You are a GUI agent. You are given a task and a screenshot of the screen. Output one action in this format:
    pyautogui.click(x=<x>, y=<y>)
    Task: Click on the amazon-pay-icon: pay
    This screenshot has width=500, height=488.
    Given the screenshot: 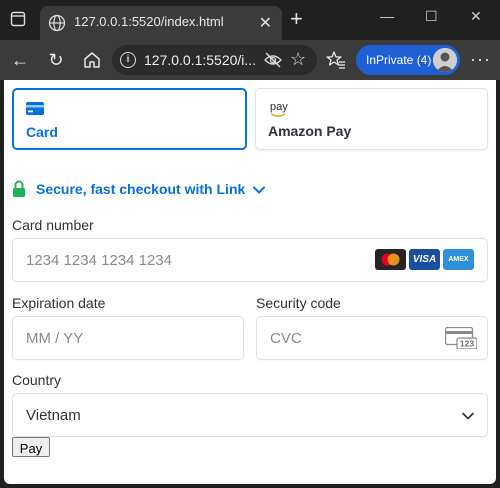 What is the action you would take?
    pyautogui.click(x=279, y=109)
    